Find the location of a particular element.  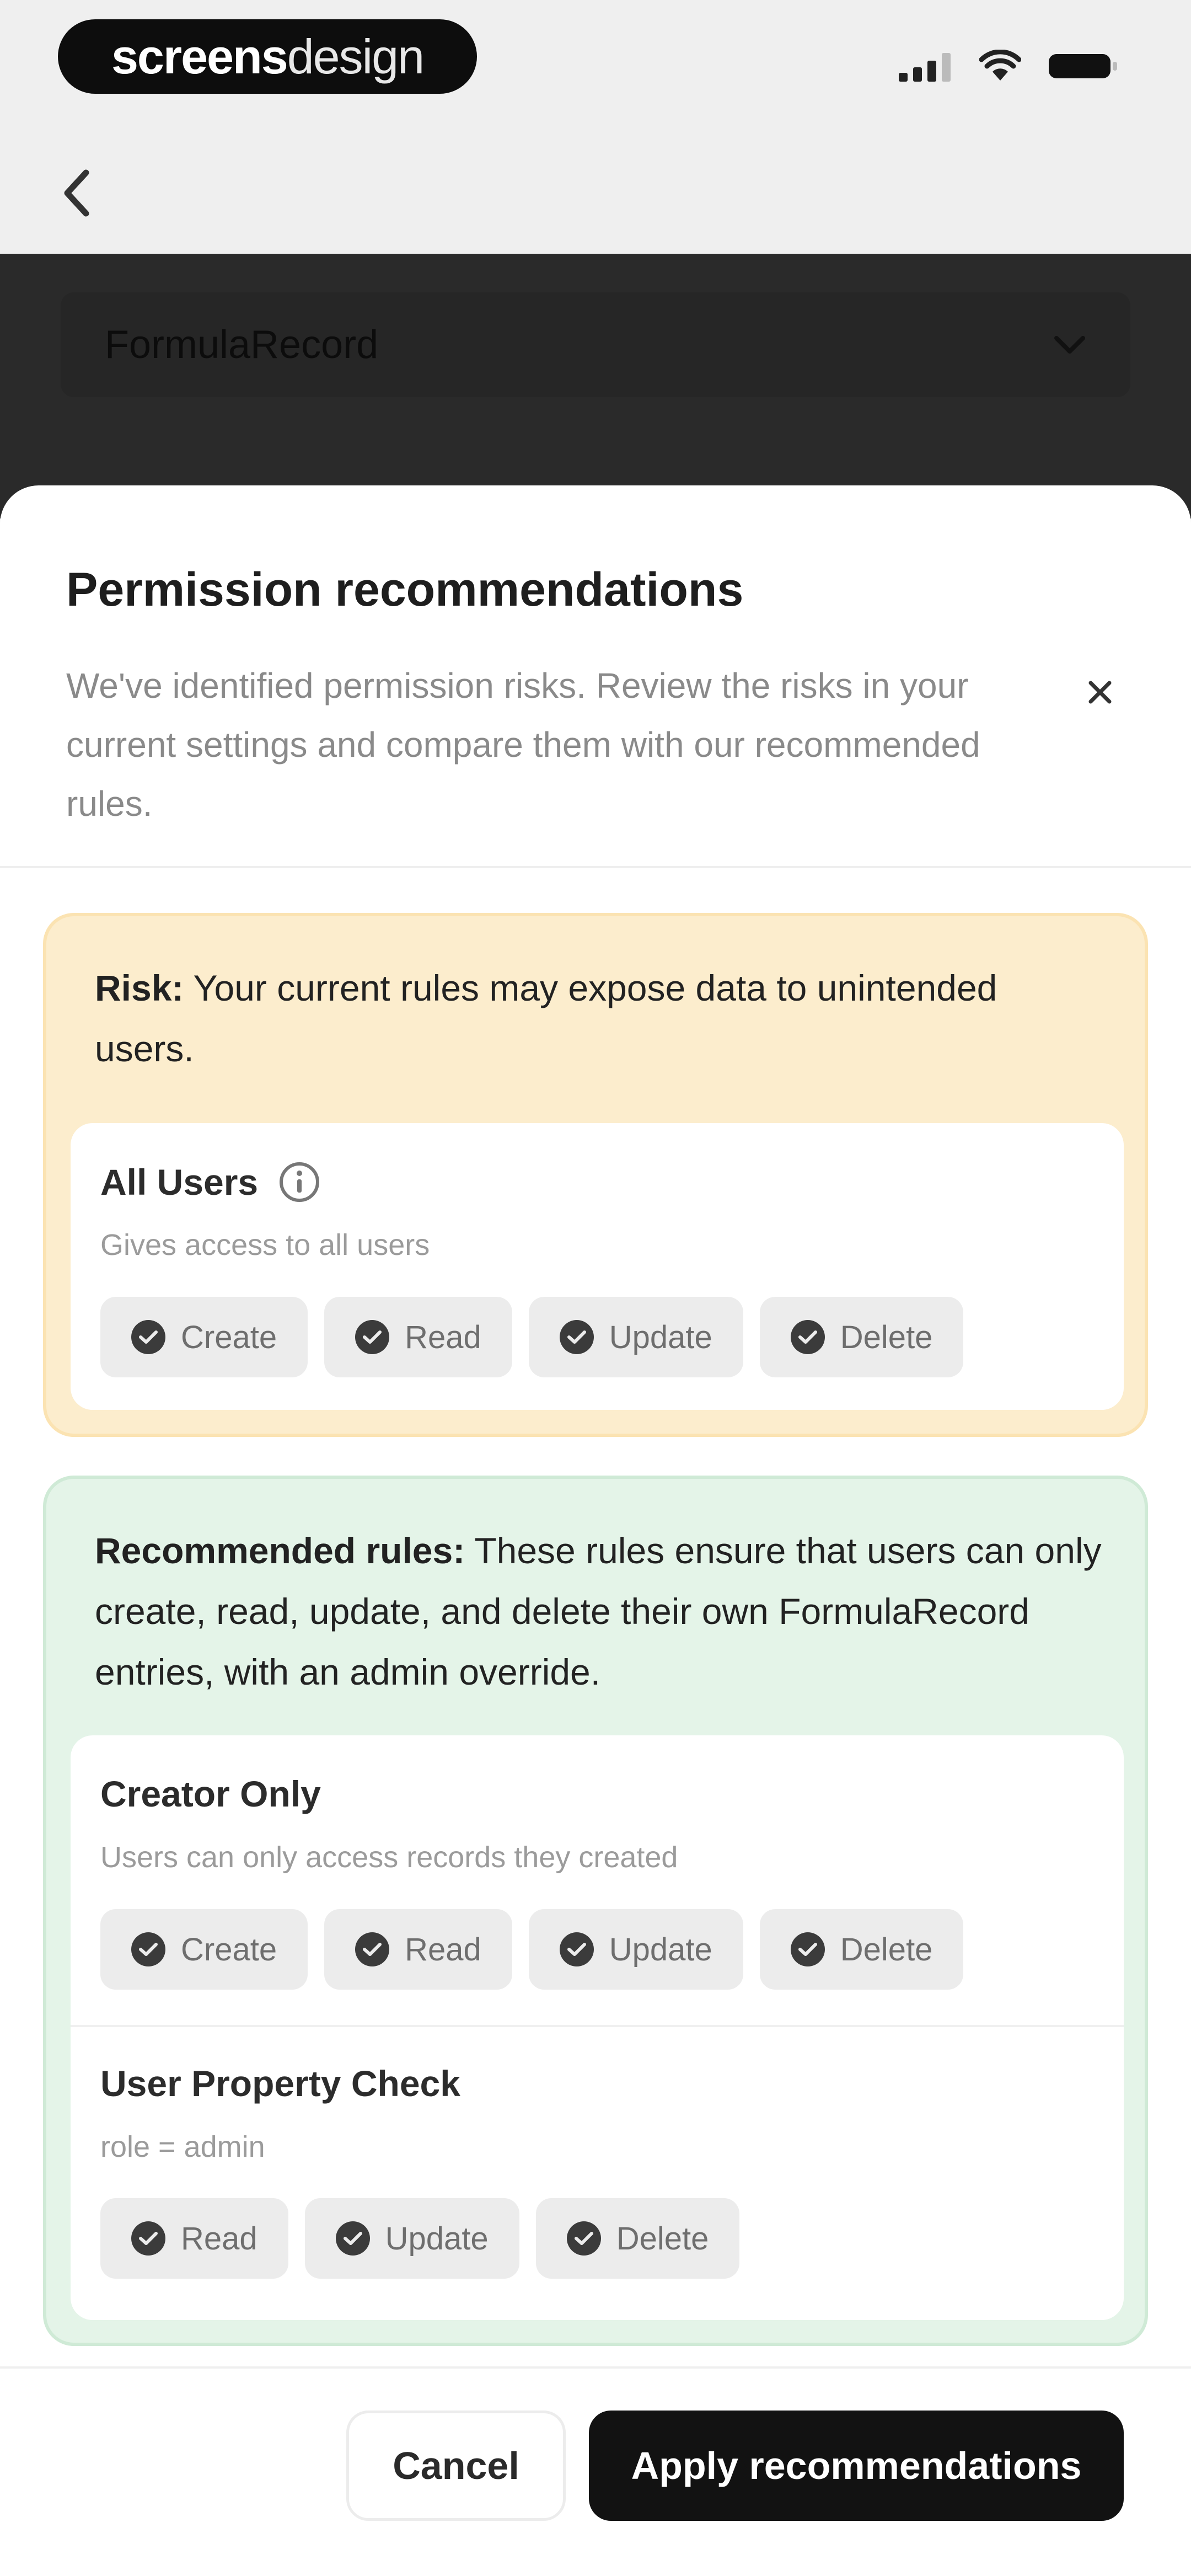

rule-title: User Property Check is located at coordinates (280, 2083).